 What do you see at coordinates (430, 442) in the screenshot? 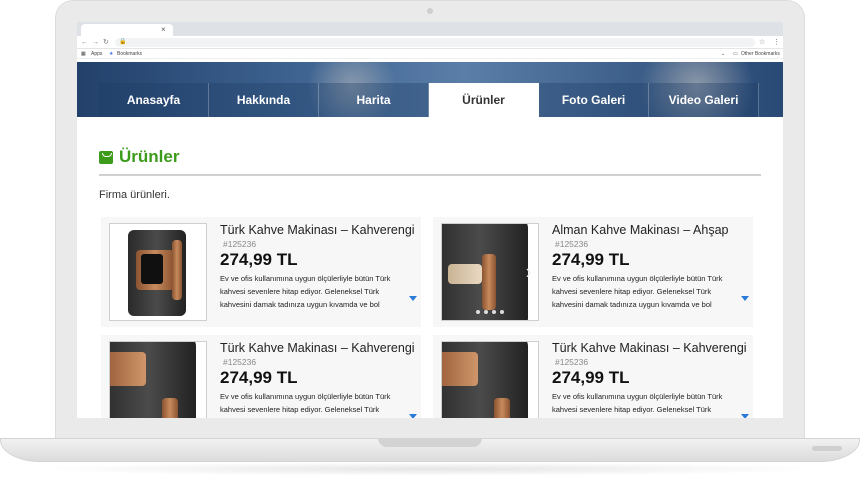
I see `laptop-notch` at bounding box center [430, 442].